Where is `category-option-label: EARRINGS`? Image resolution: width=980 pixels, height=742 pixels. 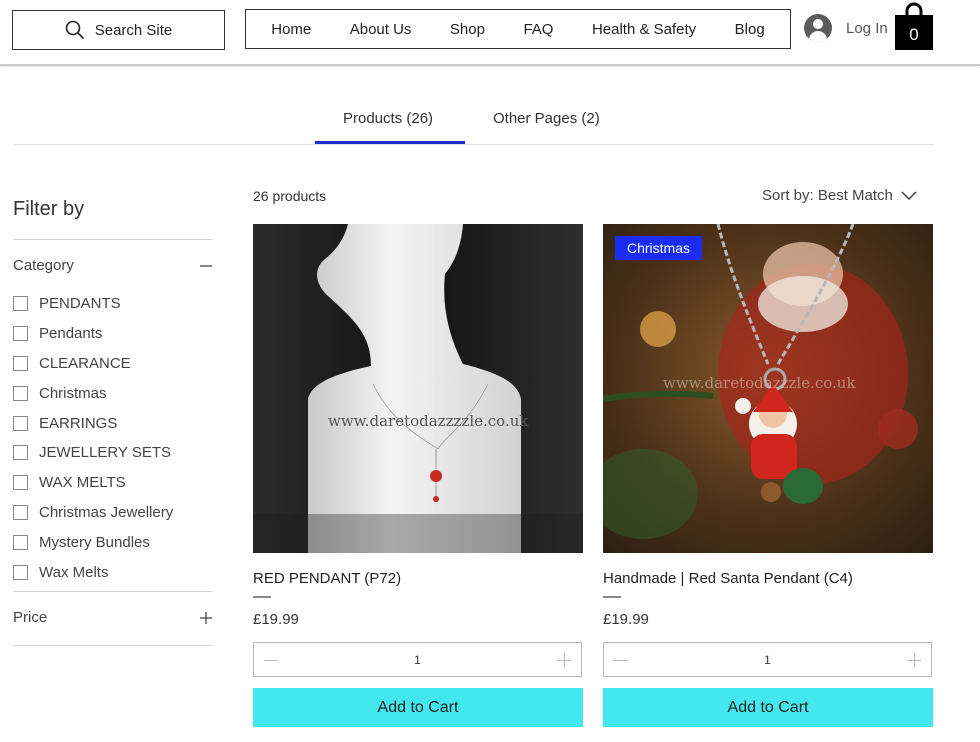 category-option-label: EARRINGS is located at coordinates (78, 423).